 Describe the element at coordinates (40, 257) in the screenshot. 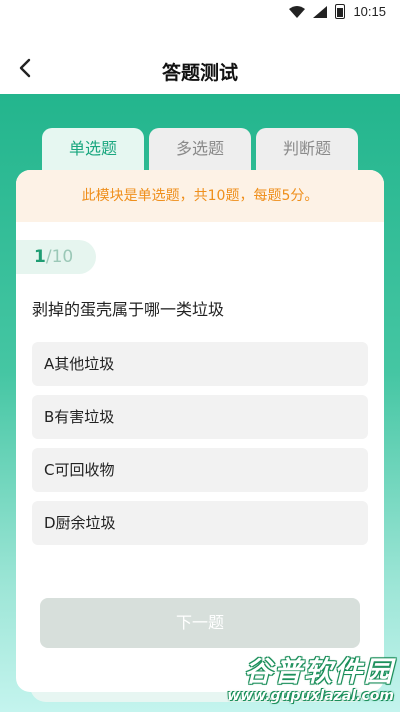

I see `progress-current: 1` at that location.